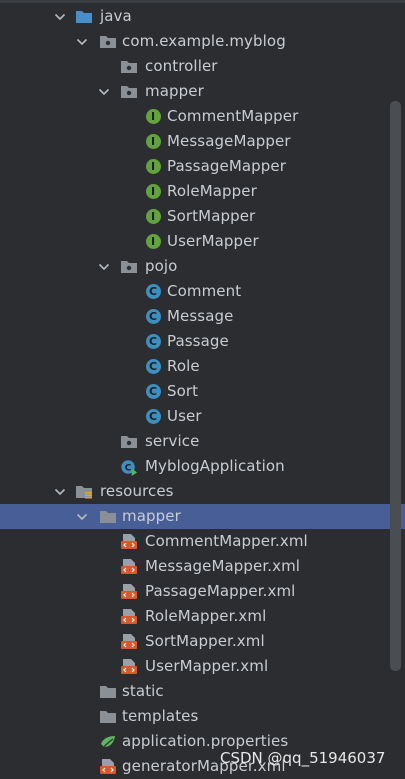  I want to click on svg-text: C, so click(128, 468).